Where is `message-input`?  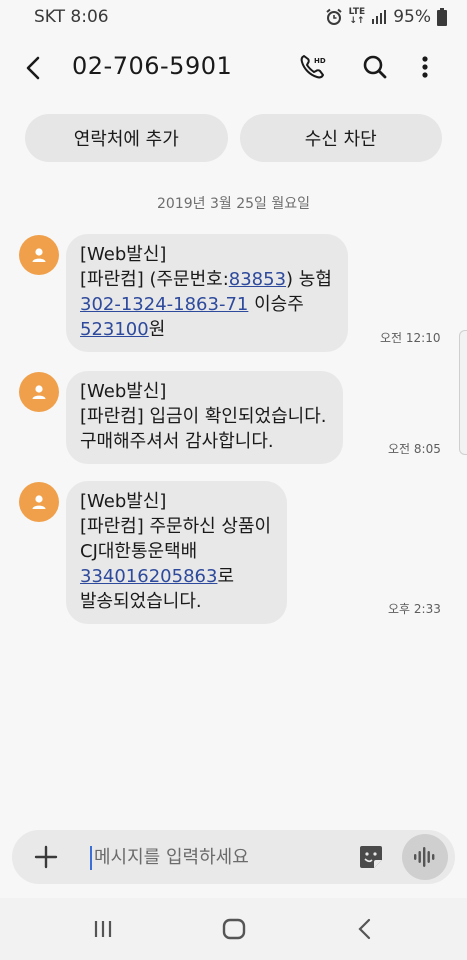
message-input is located at coordinates (219, 857).